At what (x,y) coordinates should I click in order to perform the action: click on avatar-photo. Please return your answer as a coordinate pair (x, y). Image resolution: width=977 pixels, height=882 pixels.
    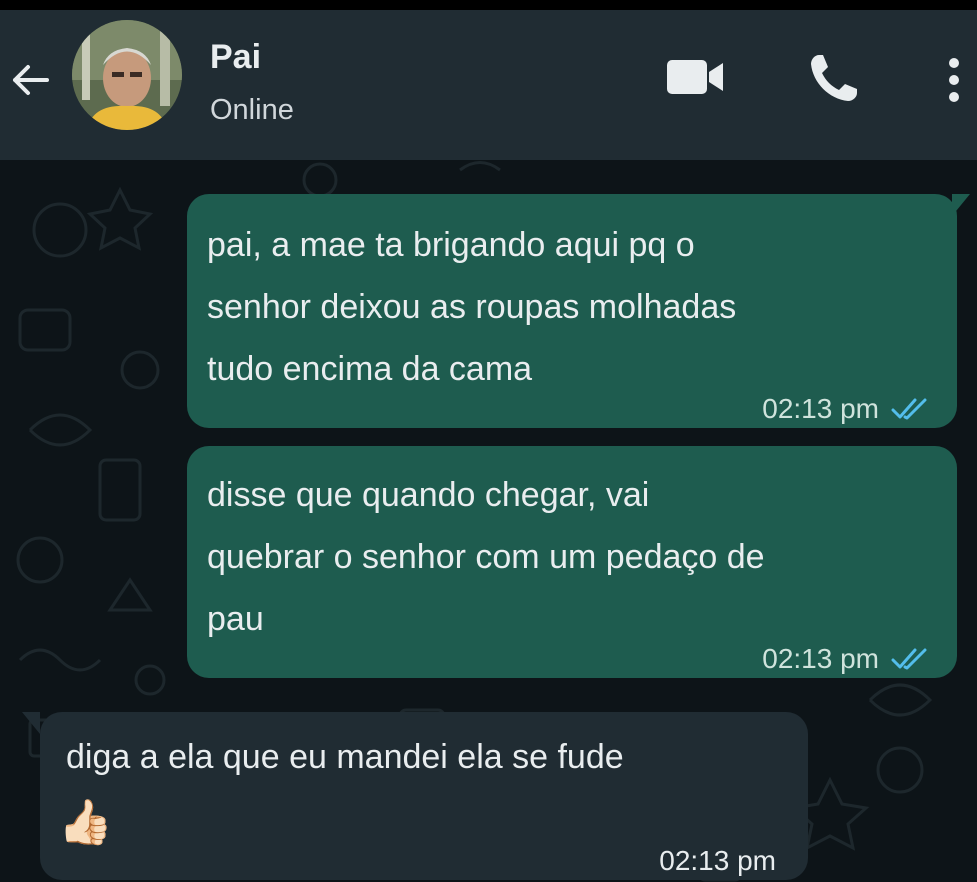
    Looking at the image, I should click on (127, 75).